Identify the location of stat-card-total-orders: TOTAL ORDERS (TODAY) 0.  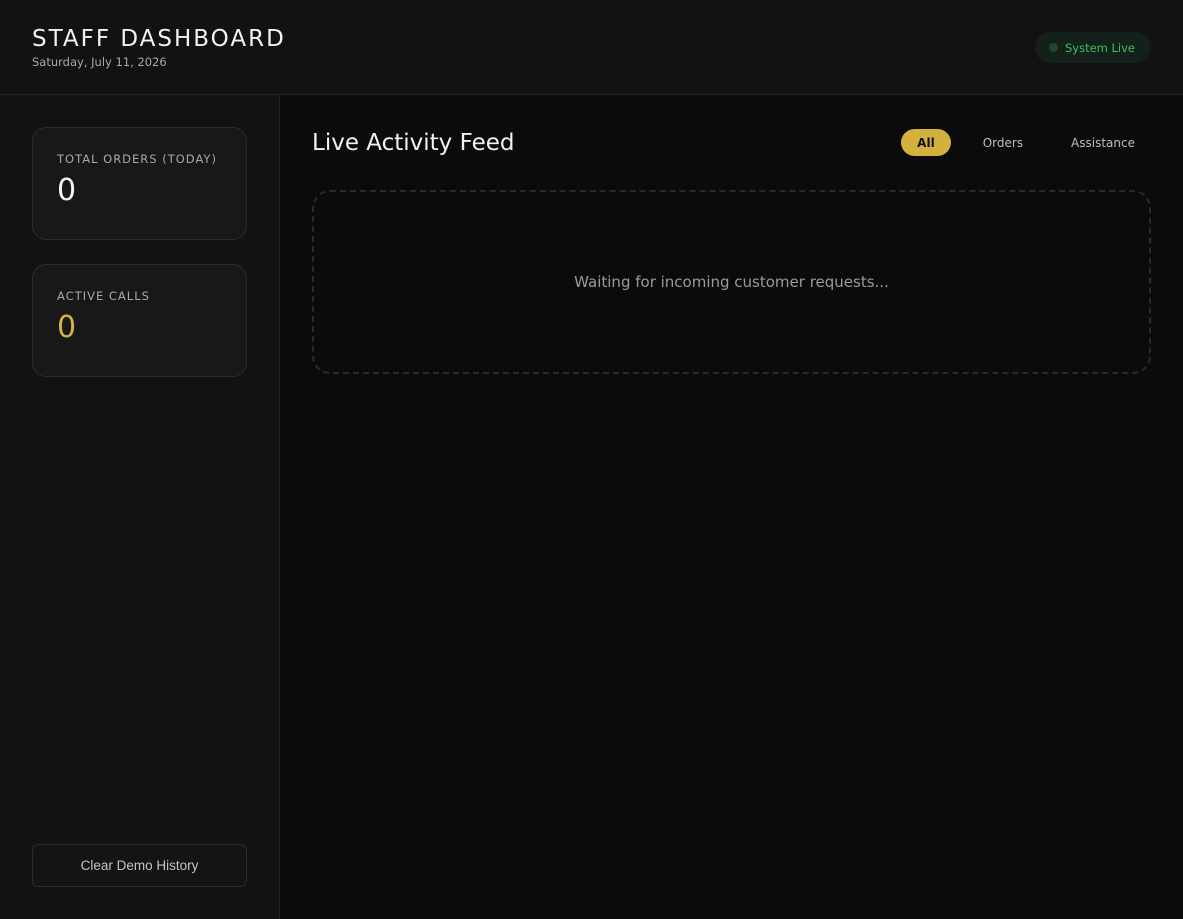
(139, 183).